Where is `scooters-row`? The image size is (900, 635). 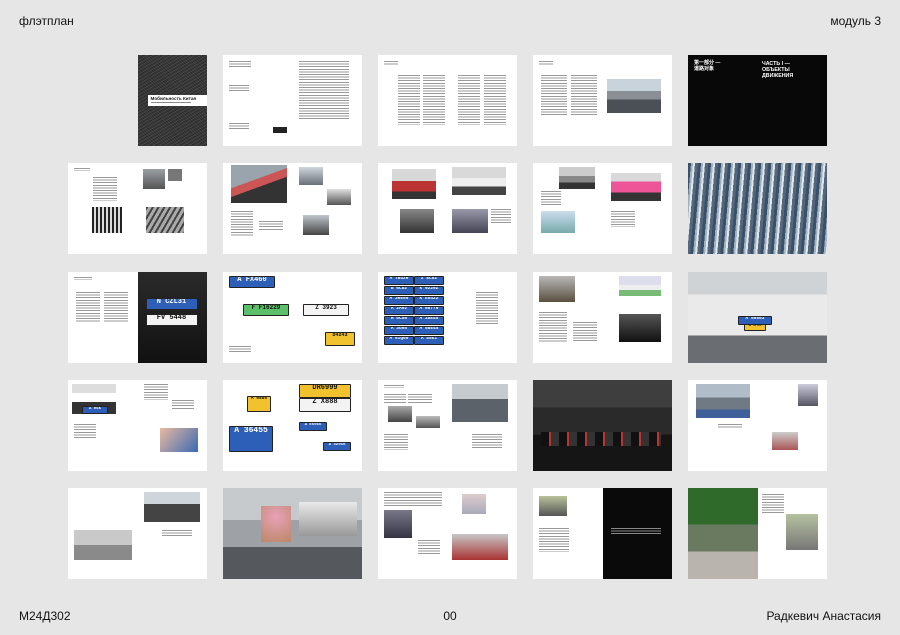
scooters-row is located at coordinates (601, 438).